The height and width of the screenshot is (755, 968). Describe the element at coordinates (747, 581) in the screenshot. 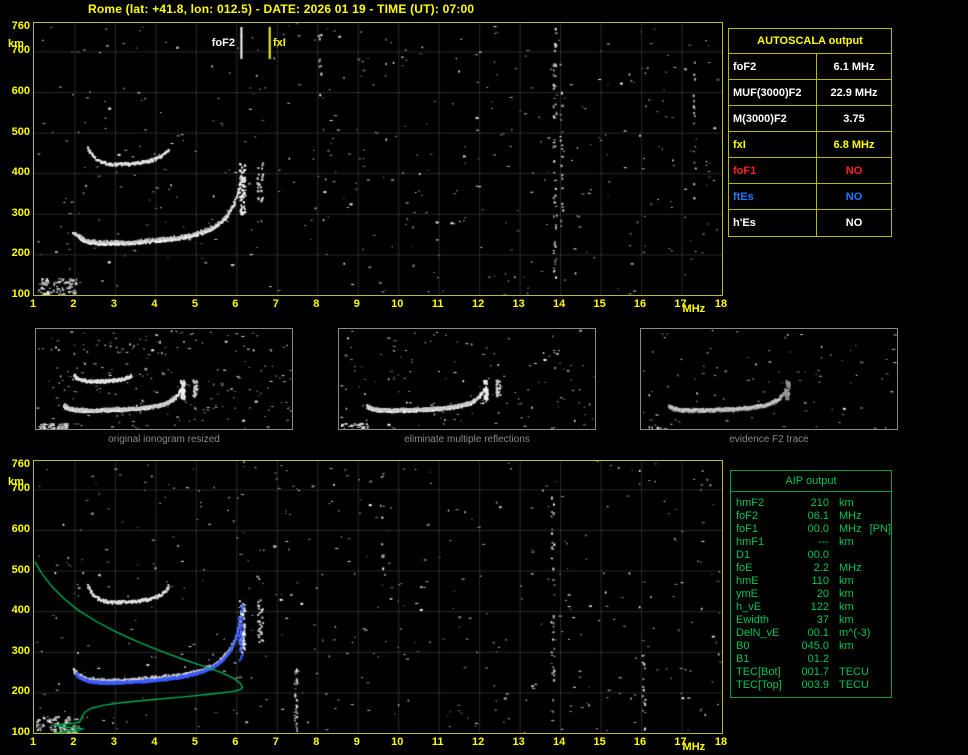

I see `aip-param-name: hmE` at that location.